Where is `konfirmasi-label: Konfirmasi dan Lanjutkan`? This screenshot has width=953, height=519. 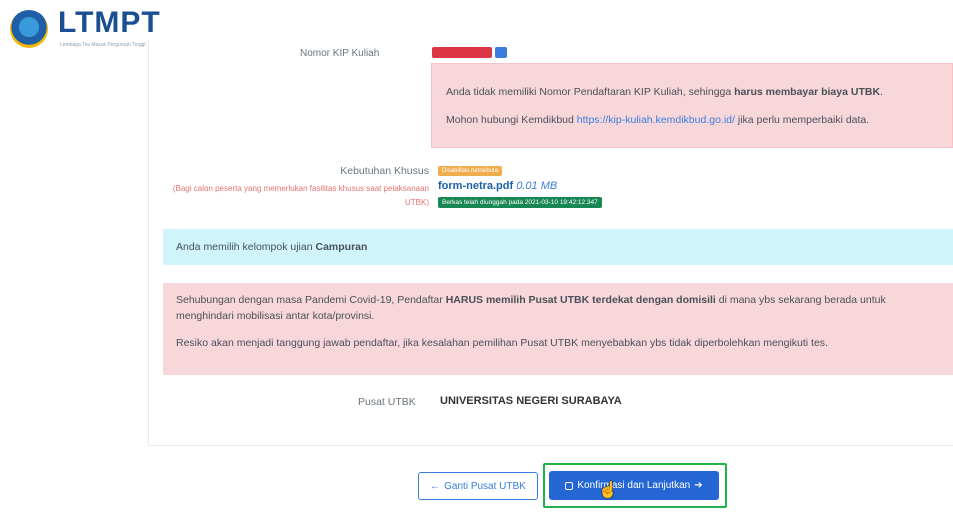 konfirmasi-label: Konfirmasi dan Lanjutkan is located at coordinates (634, 485).